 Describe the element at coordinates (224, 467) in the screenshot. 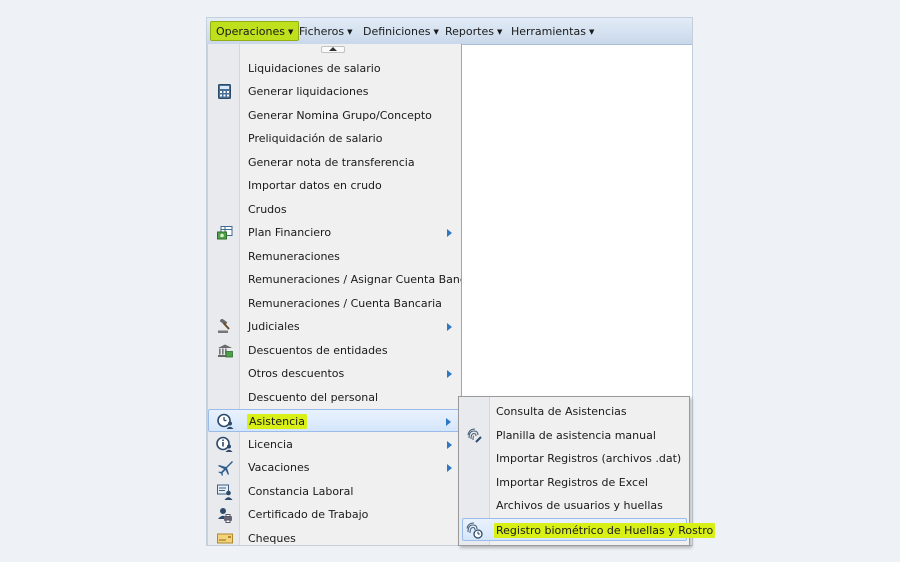

I see `airplane-icon` at that location.